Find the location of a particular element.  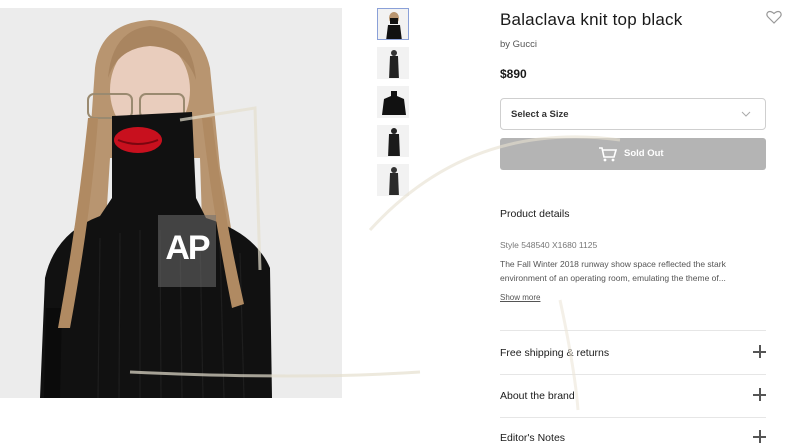

chevron-down-icon is located at coordinates (746, 114).